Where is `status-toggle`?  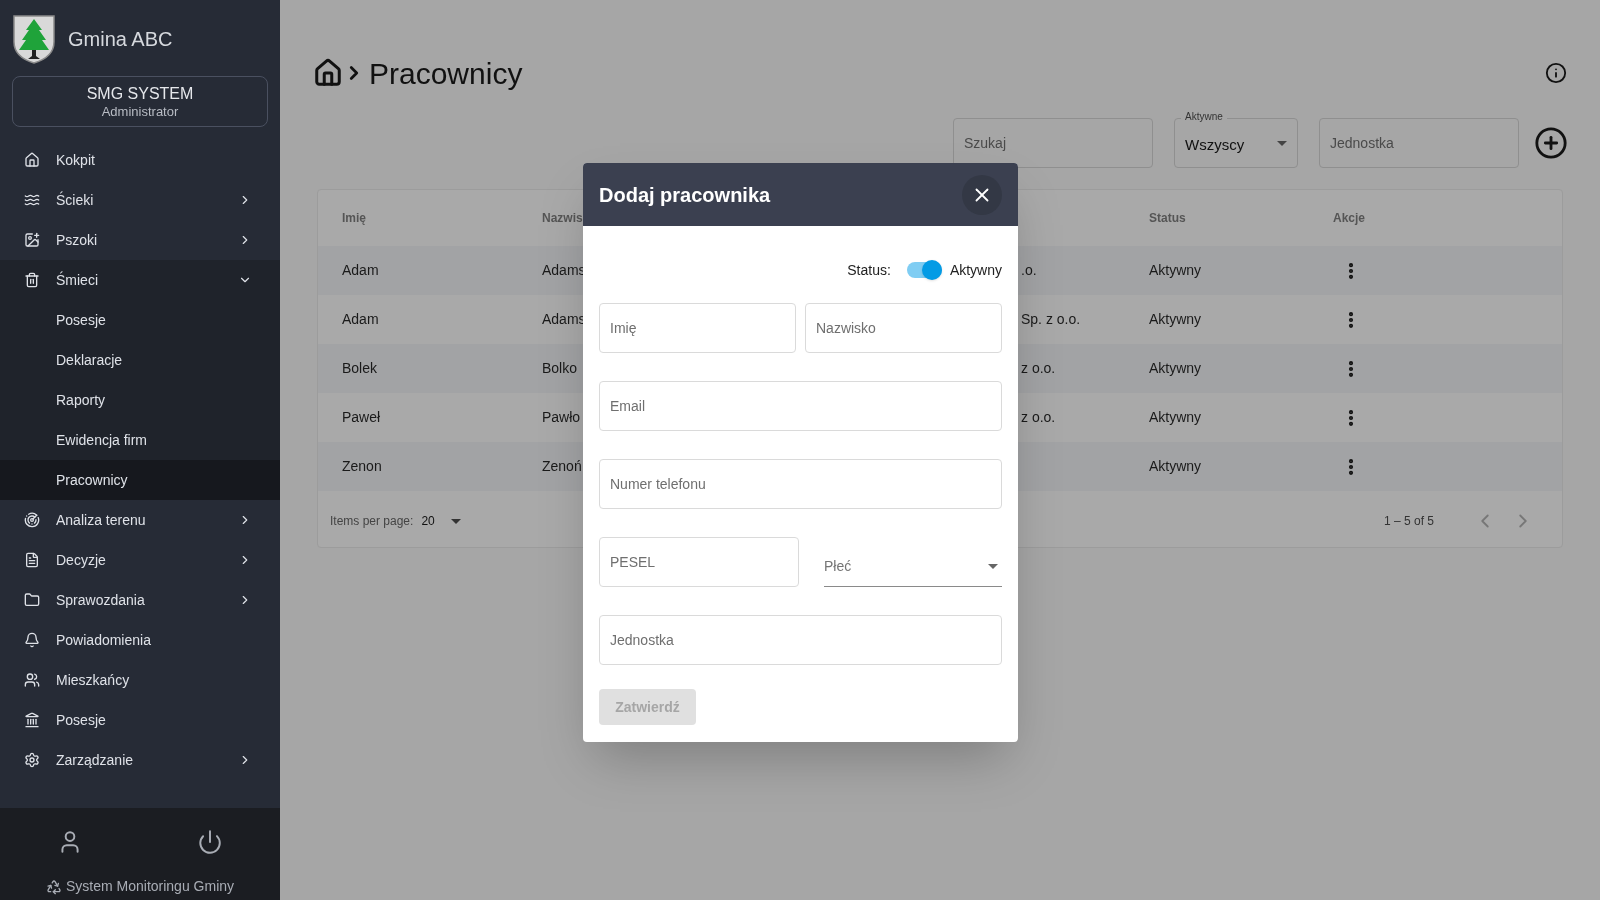 status-toggle is located at coordinates (924, 270).